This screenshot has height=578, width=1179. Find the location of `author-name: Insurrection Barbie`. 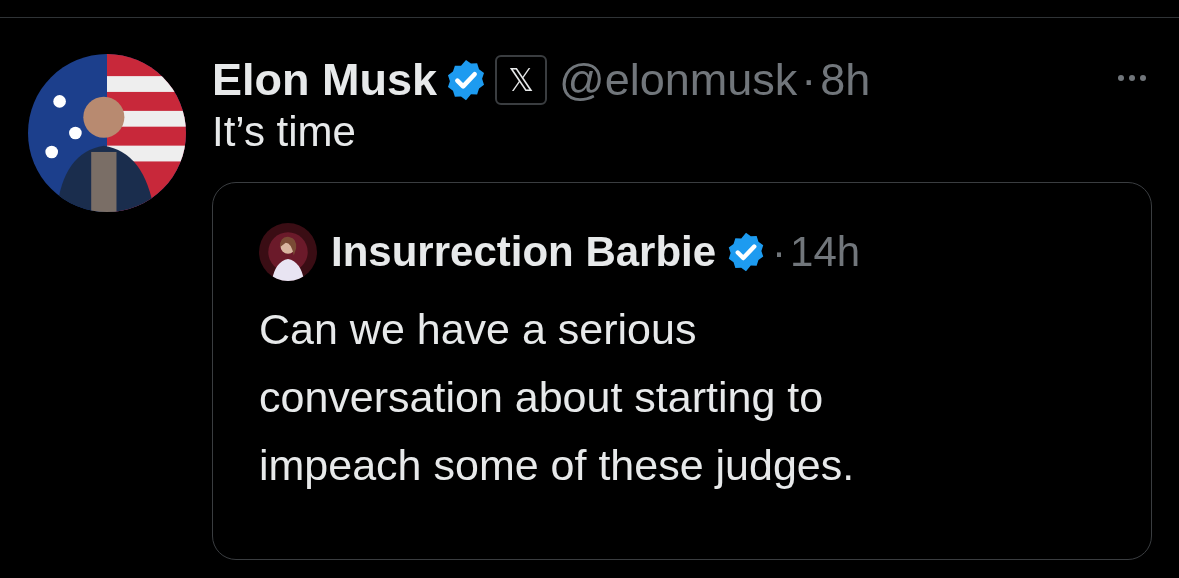

author-name: Insurrection Barbie is located at coordinates (524, 252).